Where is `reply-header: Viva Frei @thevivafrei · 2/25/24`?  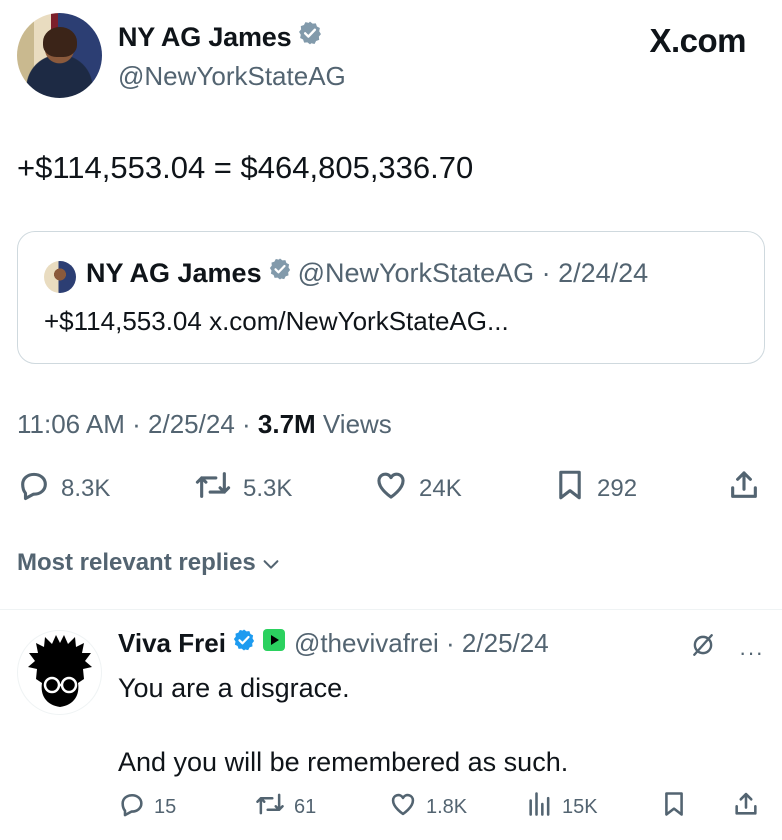
reply-header: Viva Frei @thevivafrei · 2/25/24 is located at coordinates (333, 643).